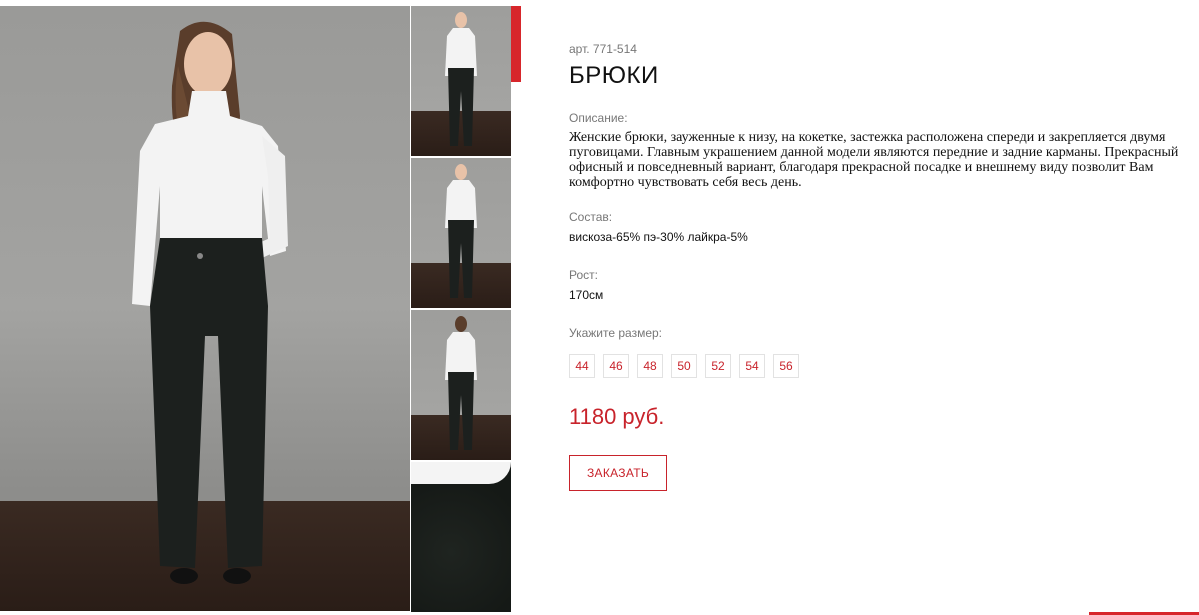  What do you see at coordinates (210, 302) in the screenshot?
I see `model-figure` at bounding box center [210, 302].